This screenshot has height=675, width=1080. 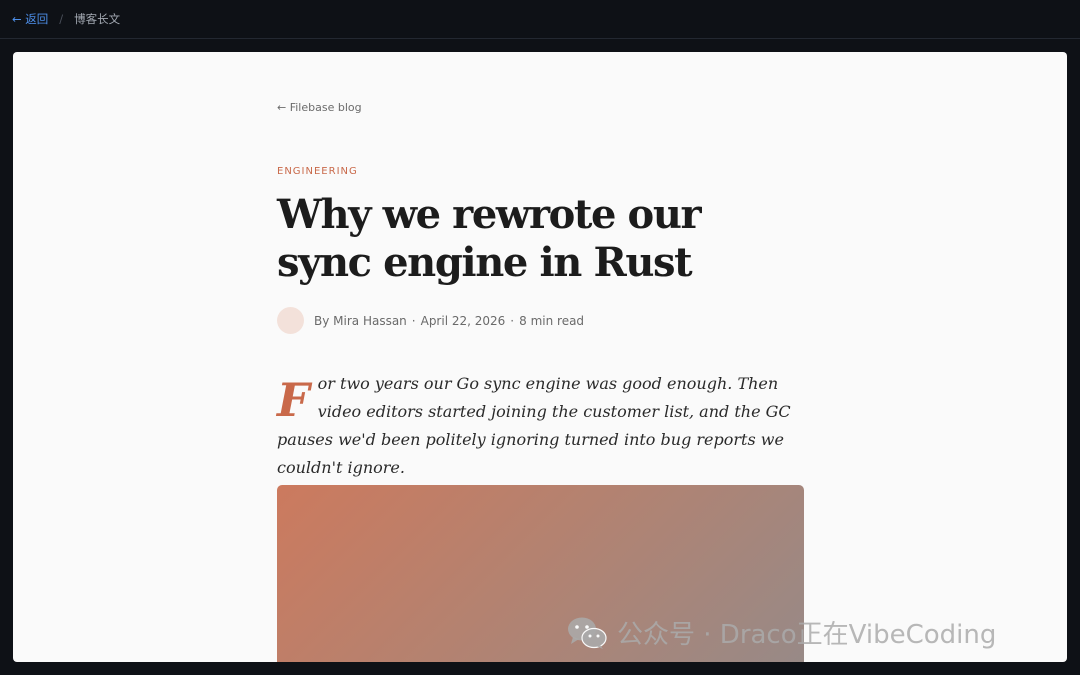 I want to click on drop-cap: F, so click(x=293, y=400).